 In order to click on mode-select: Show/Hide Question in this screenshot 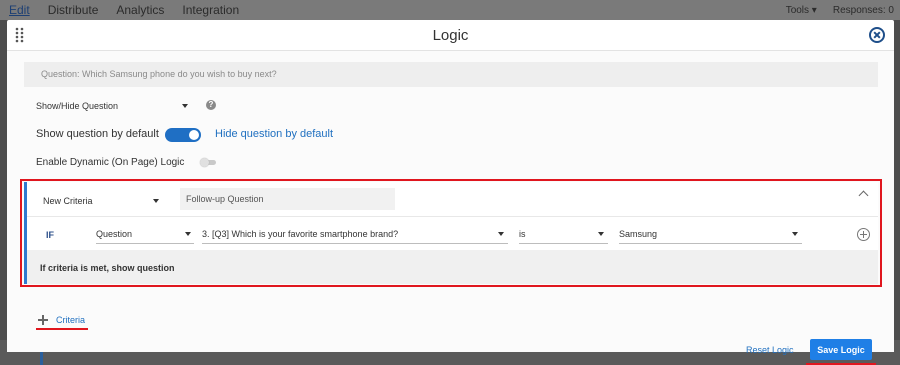, I will do `click(77, 106)`.